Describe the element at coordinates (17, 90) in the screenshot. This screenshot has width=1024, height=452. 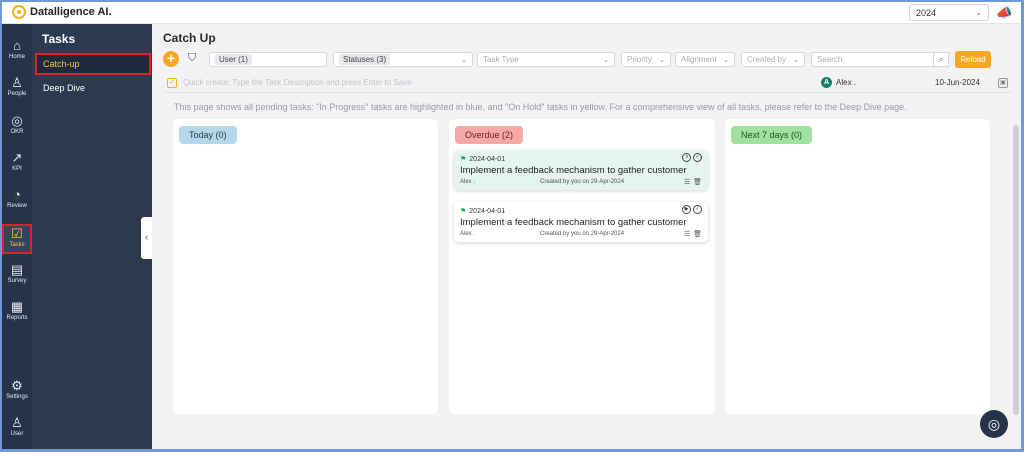
I see `rail-item-people: ♙ People` at that location.